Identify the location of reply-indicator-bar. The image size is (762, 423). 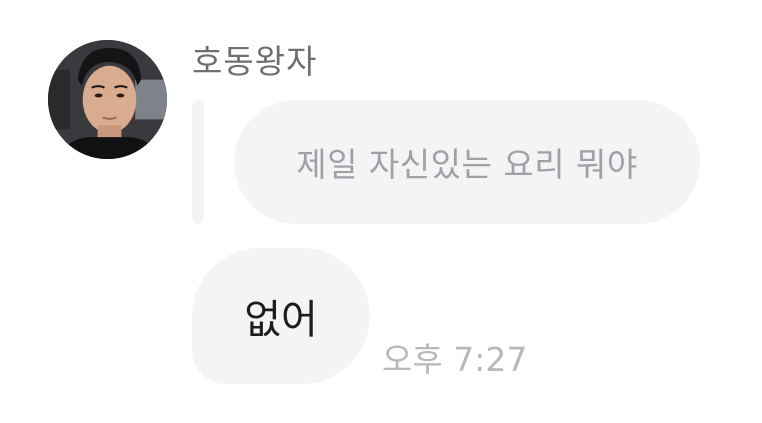
(198, 162).